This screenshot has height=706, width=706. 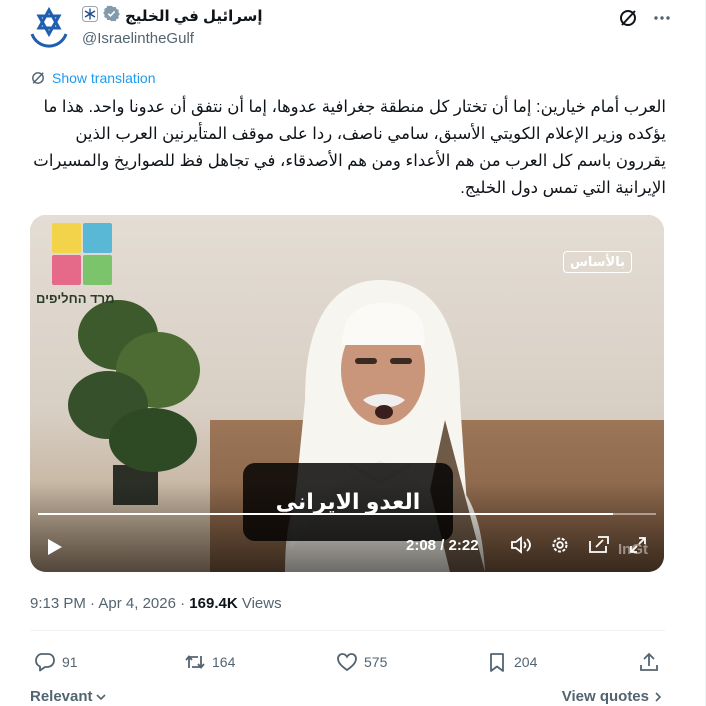 I want to click on show-translation-link: Show translation, so click(x=93, y=78).